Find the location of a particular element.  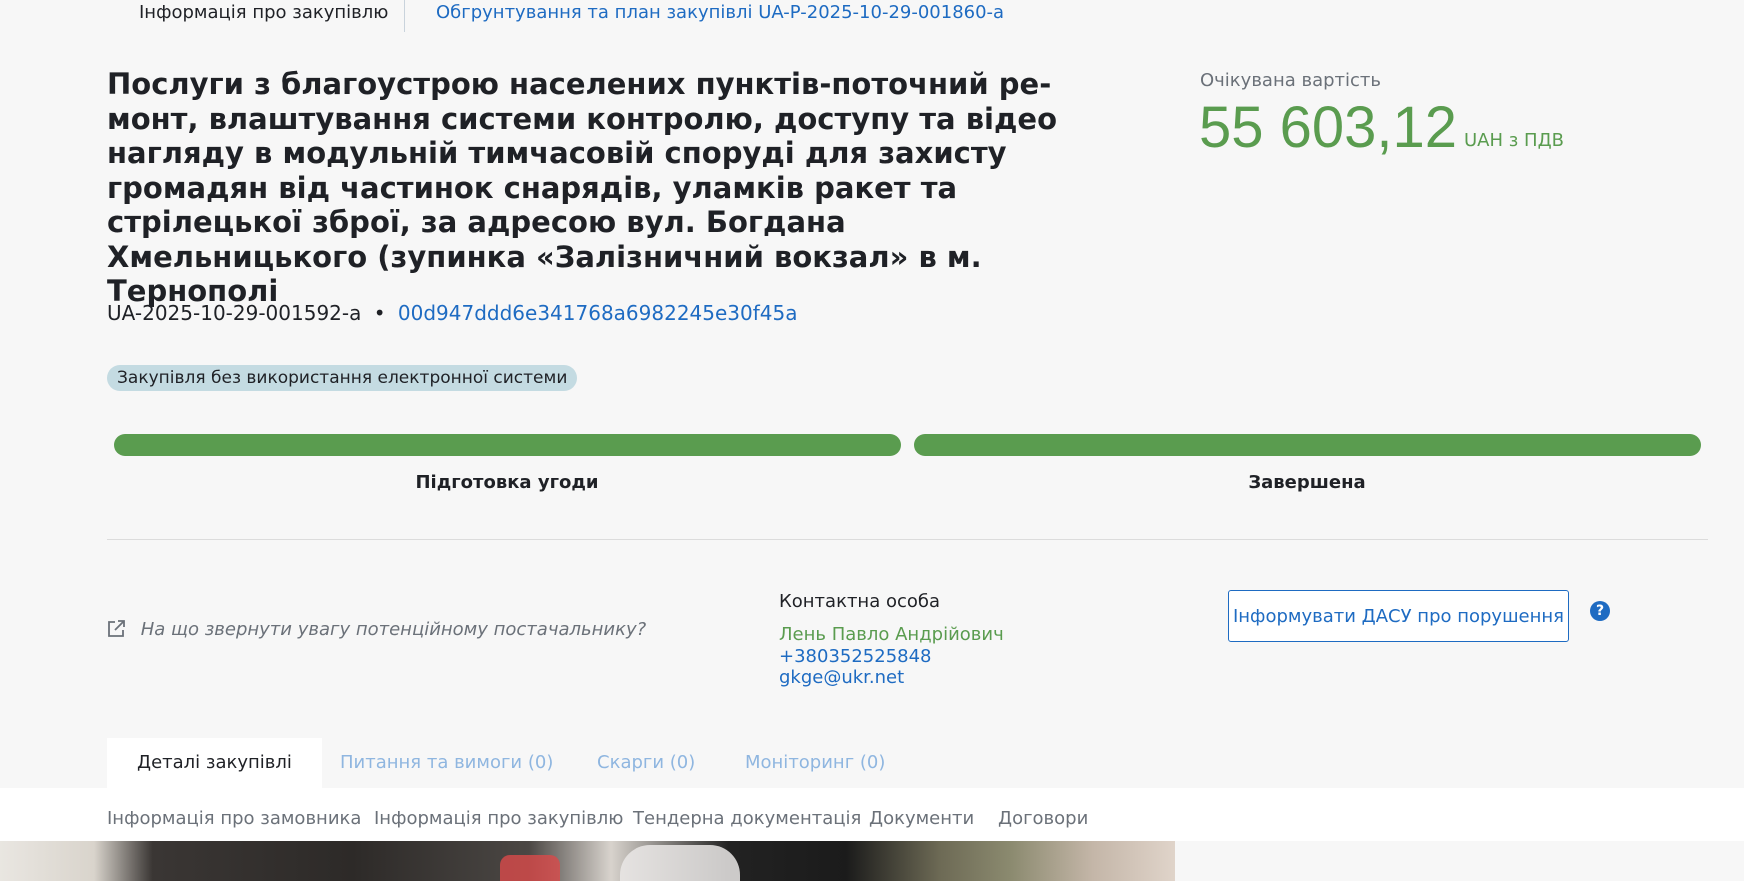

photo-banner is located at coordinates (587, 861).